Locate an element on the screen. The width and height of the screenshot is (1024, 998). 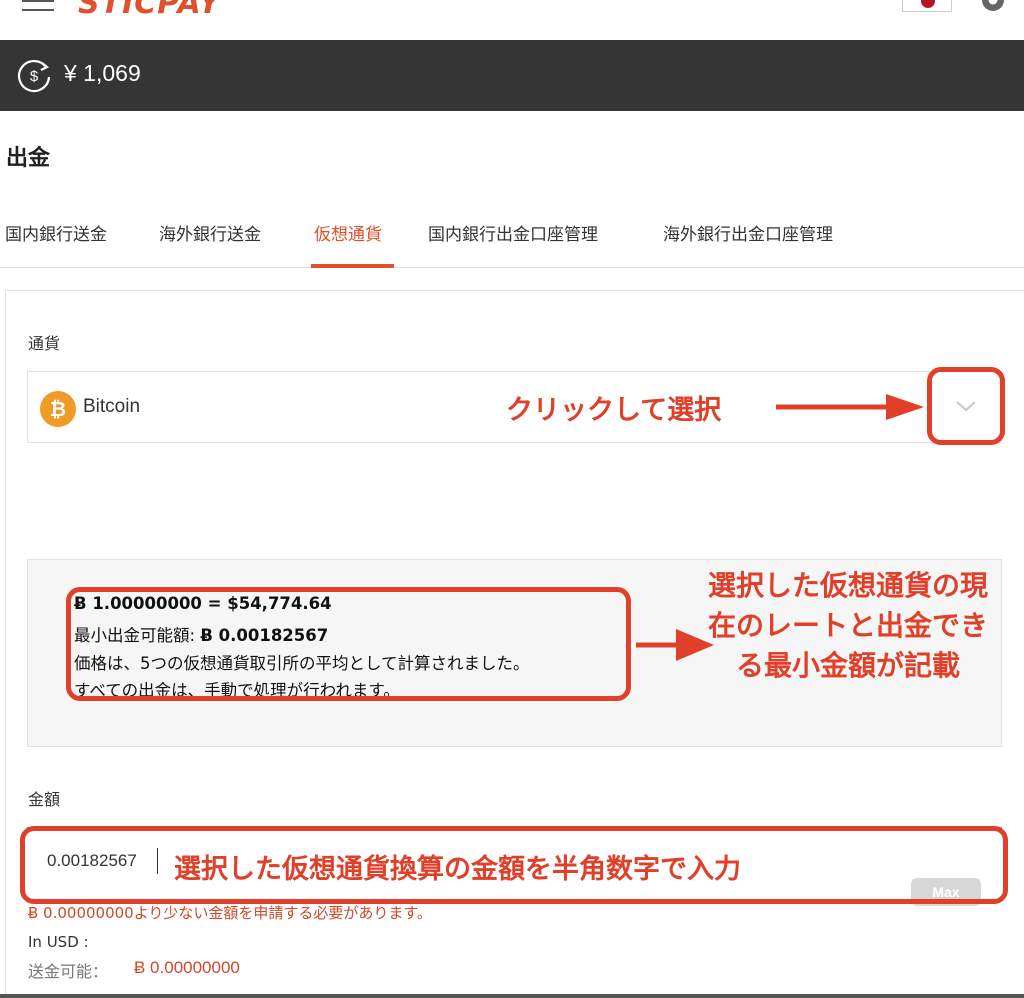
hamburger-icon is located at coordinates (38, 6).